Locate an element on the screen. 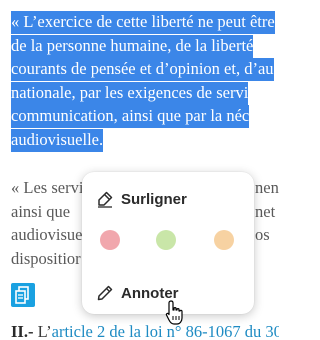 The height and width of the screenshot is (340, 320). pencil-icon is located at coordinates (105, 293).